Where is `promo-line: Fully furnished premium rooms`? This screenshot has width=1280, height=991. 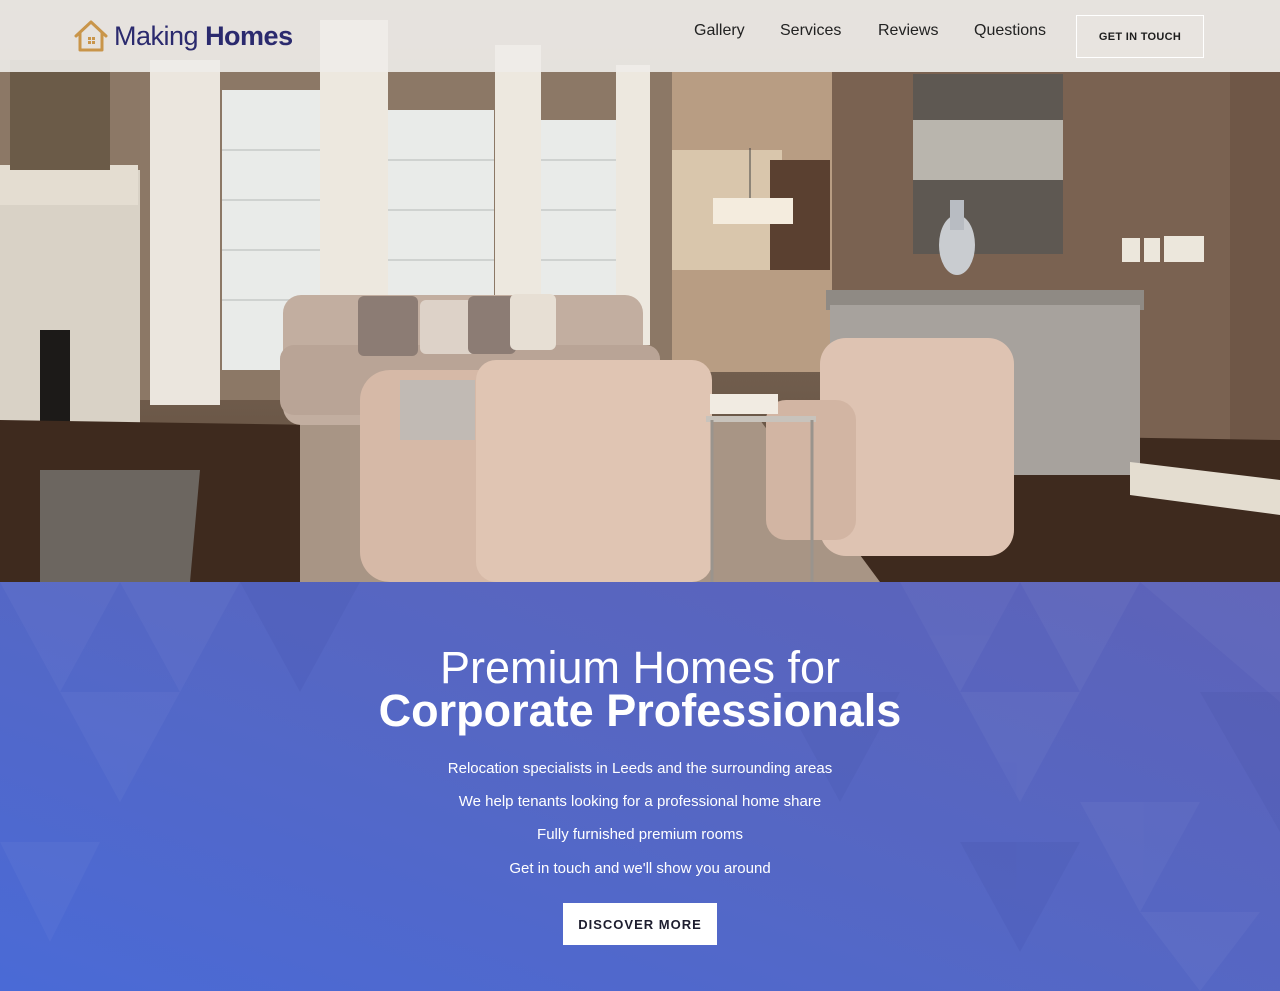
promo-line: Fully furnished premium rooms is located at coordinates (640, 834).